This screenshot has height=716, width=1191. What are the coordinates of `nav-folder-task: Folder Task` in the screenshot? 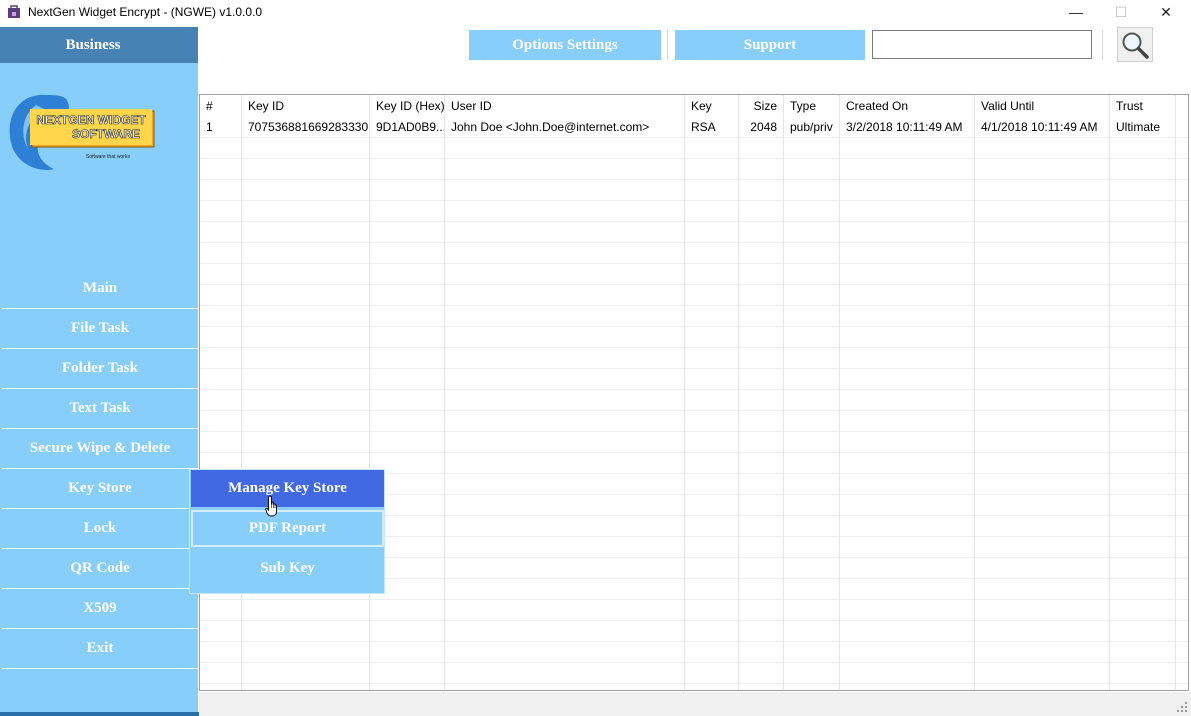 It's located at (100, 369).